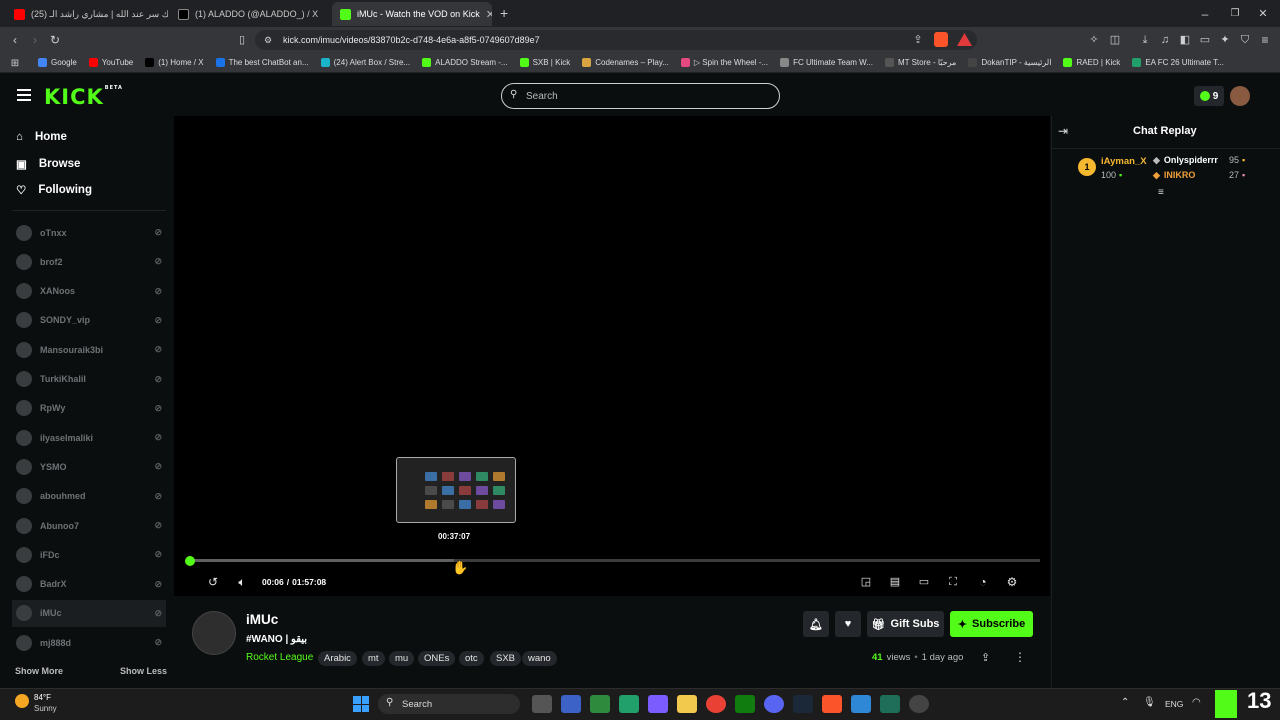 The image size is (1280, 720). I want to click on follow-heart-button: ♥, so click(848, 624).